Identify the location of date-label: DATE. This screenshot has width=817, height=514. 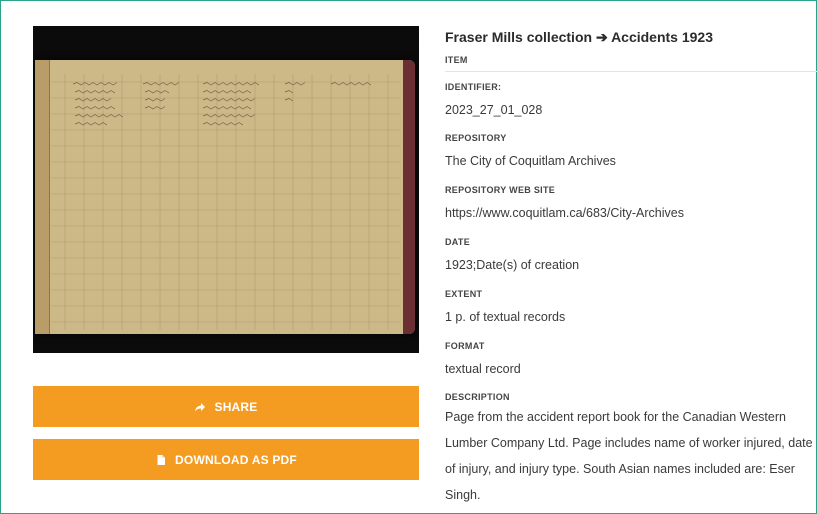
(458, 242).